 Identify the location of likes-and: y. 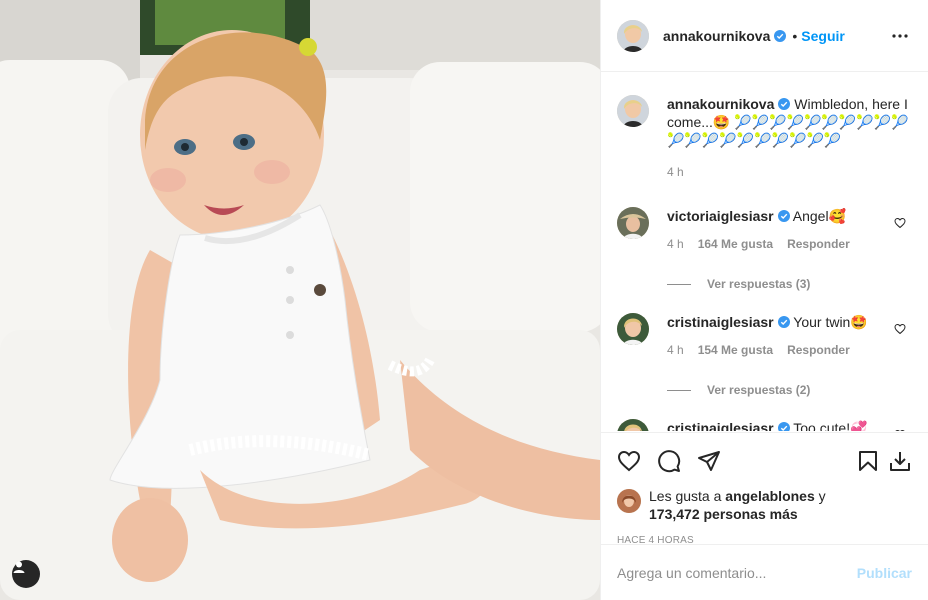
(822, 496).